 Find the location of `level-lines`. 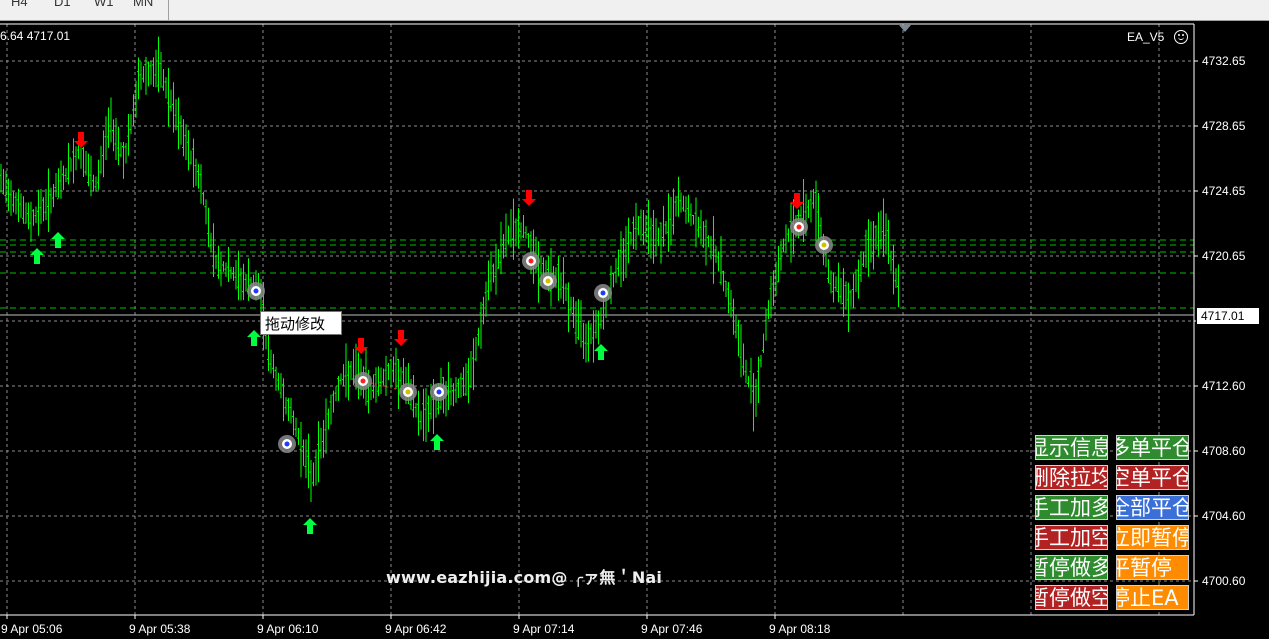

level-lines is located at coordinates (597, 277).